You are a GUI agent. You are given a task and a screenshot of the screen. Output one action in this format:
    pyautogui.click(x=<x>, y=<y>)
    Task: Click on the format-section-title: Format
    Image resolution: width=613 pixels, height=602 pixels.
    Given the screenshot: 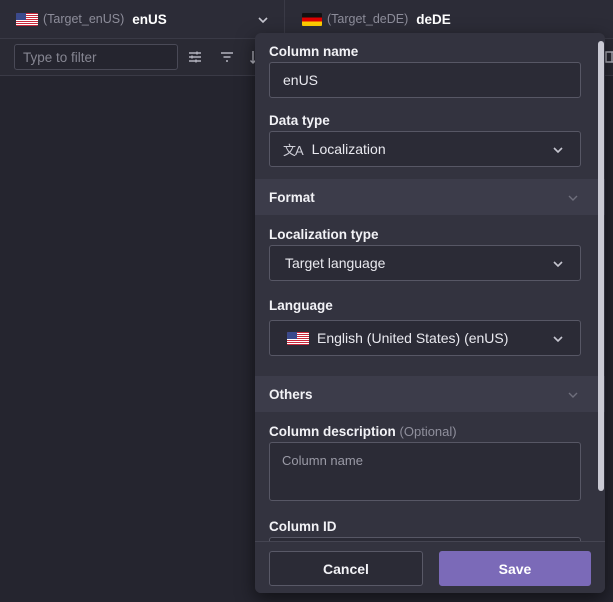 What is the action you would take?
    pyautogui.click(x=292, y=197)
    